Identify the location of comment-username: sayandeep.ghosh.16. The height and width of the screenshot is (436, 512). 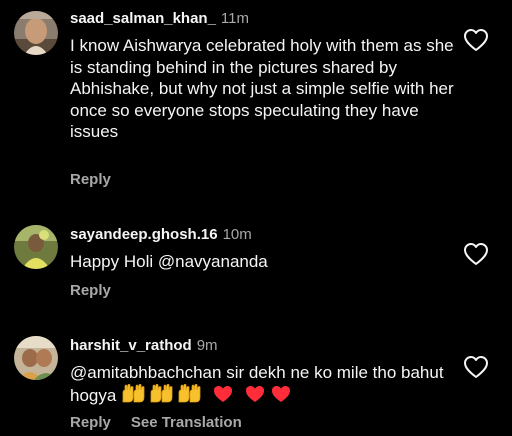
(144, 234).